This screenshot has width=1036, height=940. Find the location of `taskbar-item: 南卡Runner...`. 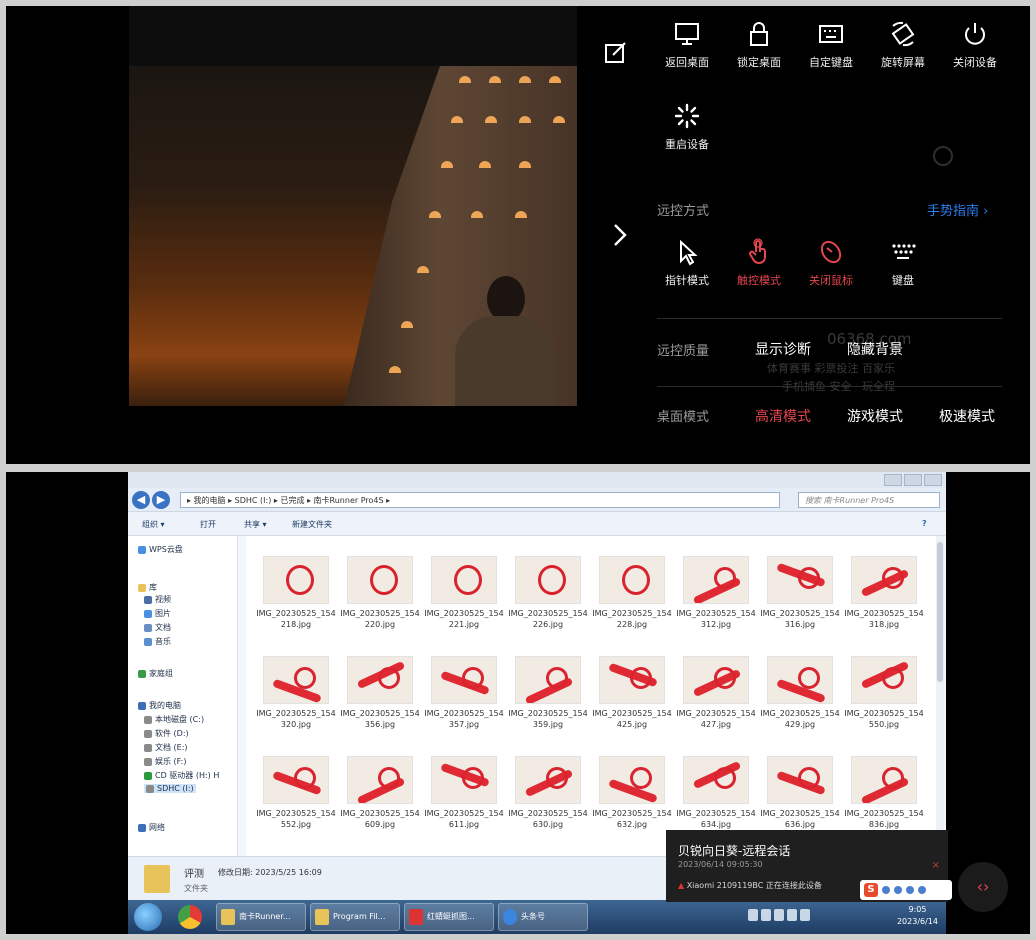

taskbar-item: 南卡Runner... is located at coordinates (261, 917).